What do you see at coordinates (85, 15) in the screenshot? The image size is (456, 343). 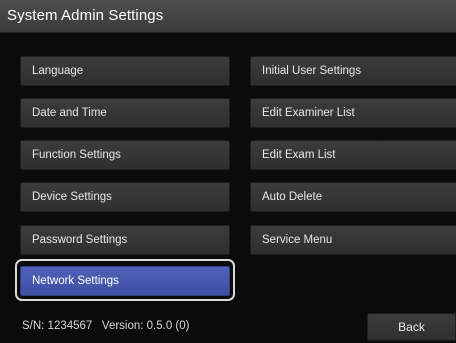 I see `page-title: System Admin Settings` at bounding box center [85, 15].